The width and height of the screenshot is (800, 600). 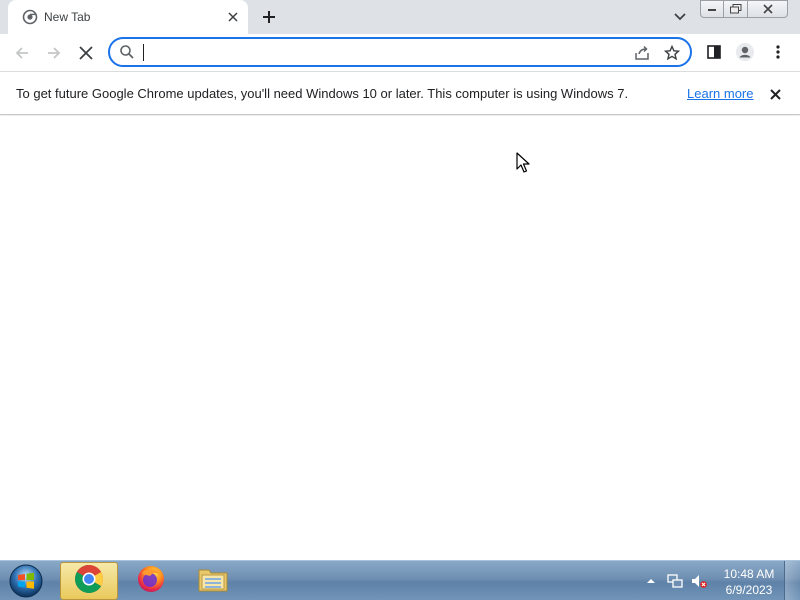 What do you see at coordinates (86, 53) in the screenshot?
I see `stop-loading-icon` at bounding box center [86, 53].